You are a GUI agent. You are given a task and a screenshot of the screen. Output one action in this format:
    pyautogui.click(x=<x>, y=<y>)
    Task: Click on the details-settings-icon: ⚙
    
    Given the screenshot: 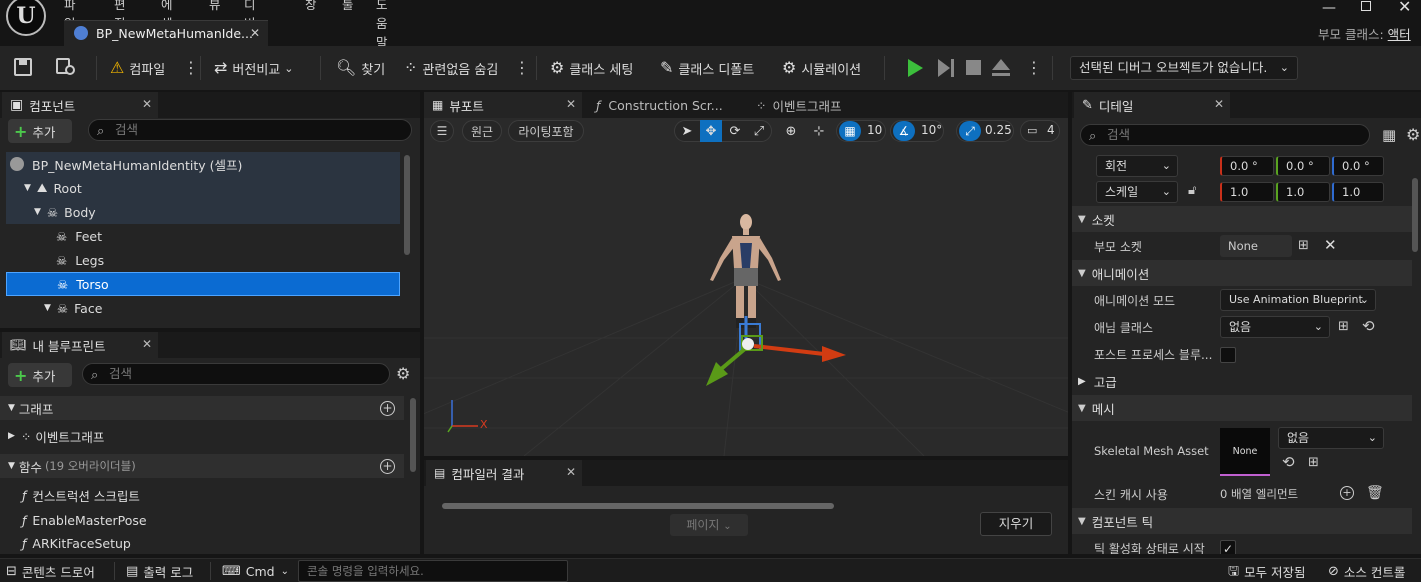 What is the action you would take?
    pyautogui.click(x=1413, y=134)
    